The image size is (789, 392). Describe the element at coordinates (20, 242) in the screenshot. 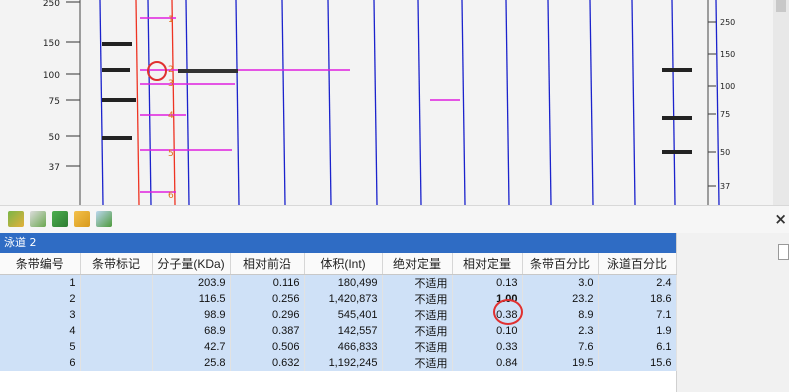

I see `lane-label: 泳道 2` at that location.